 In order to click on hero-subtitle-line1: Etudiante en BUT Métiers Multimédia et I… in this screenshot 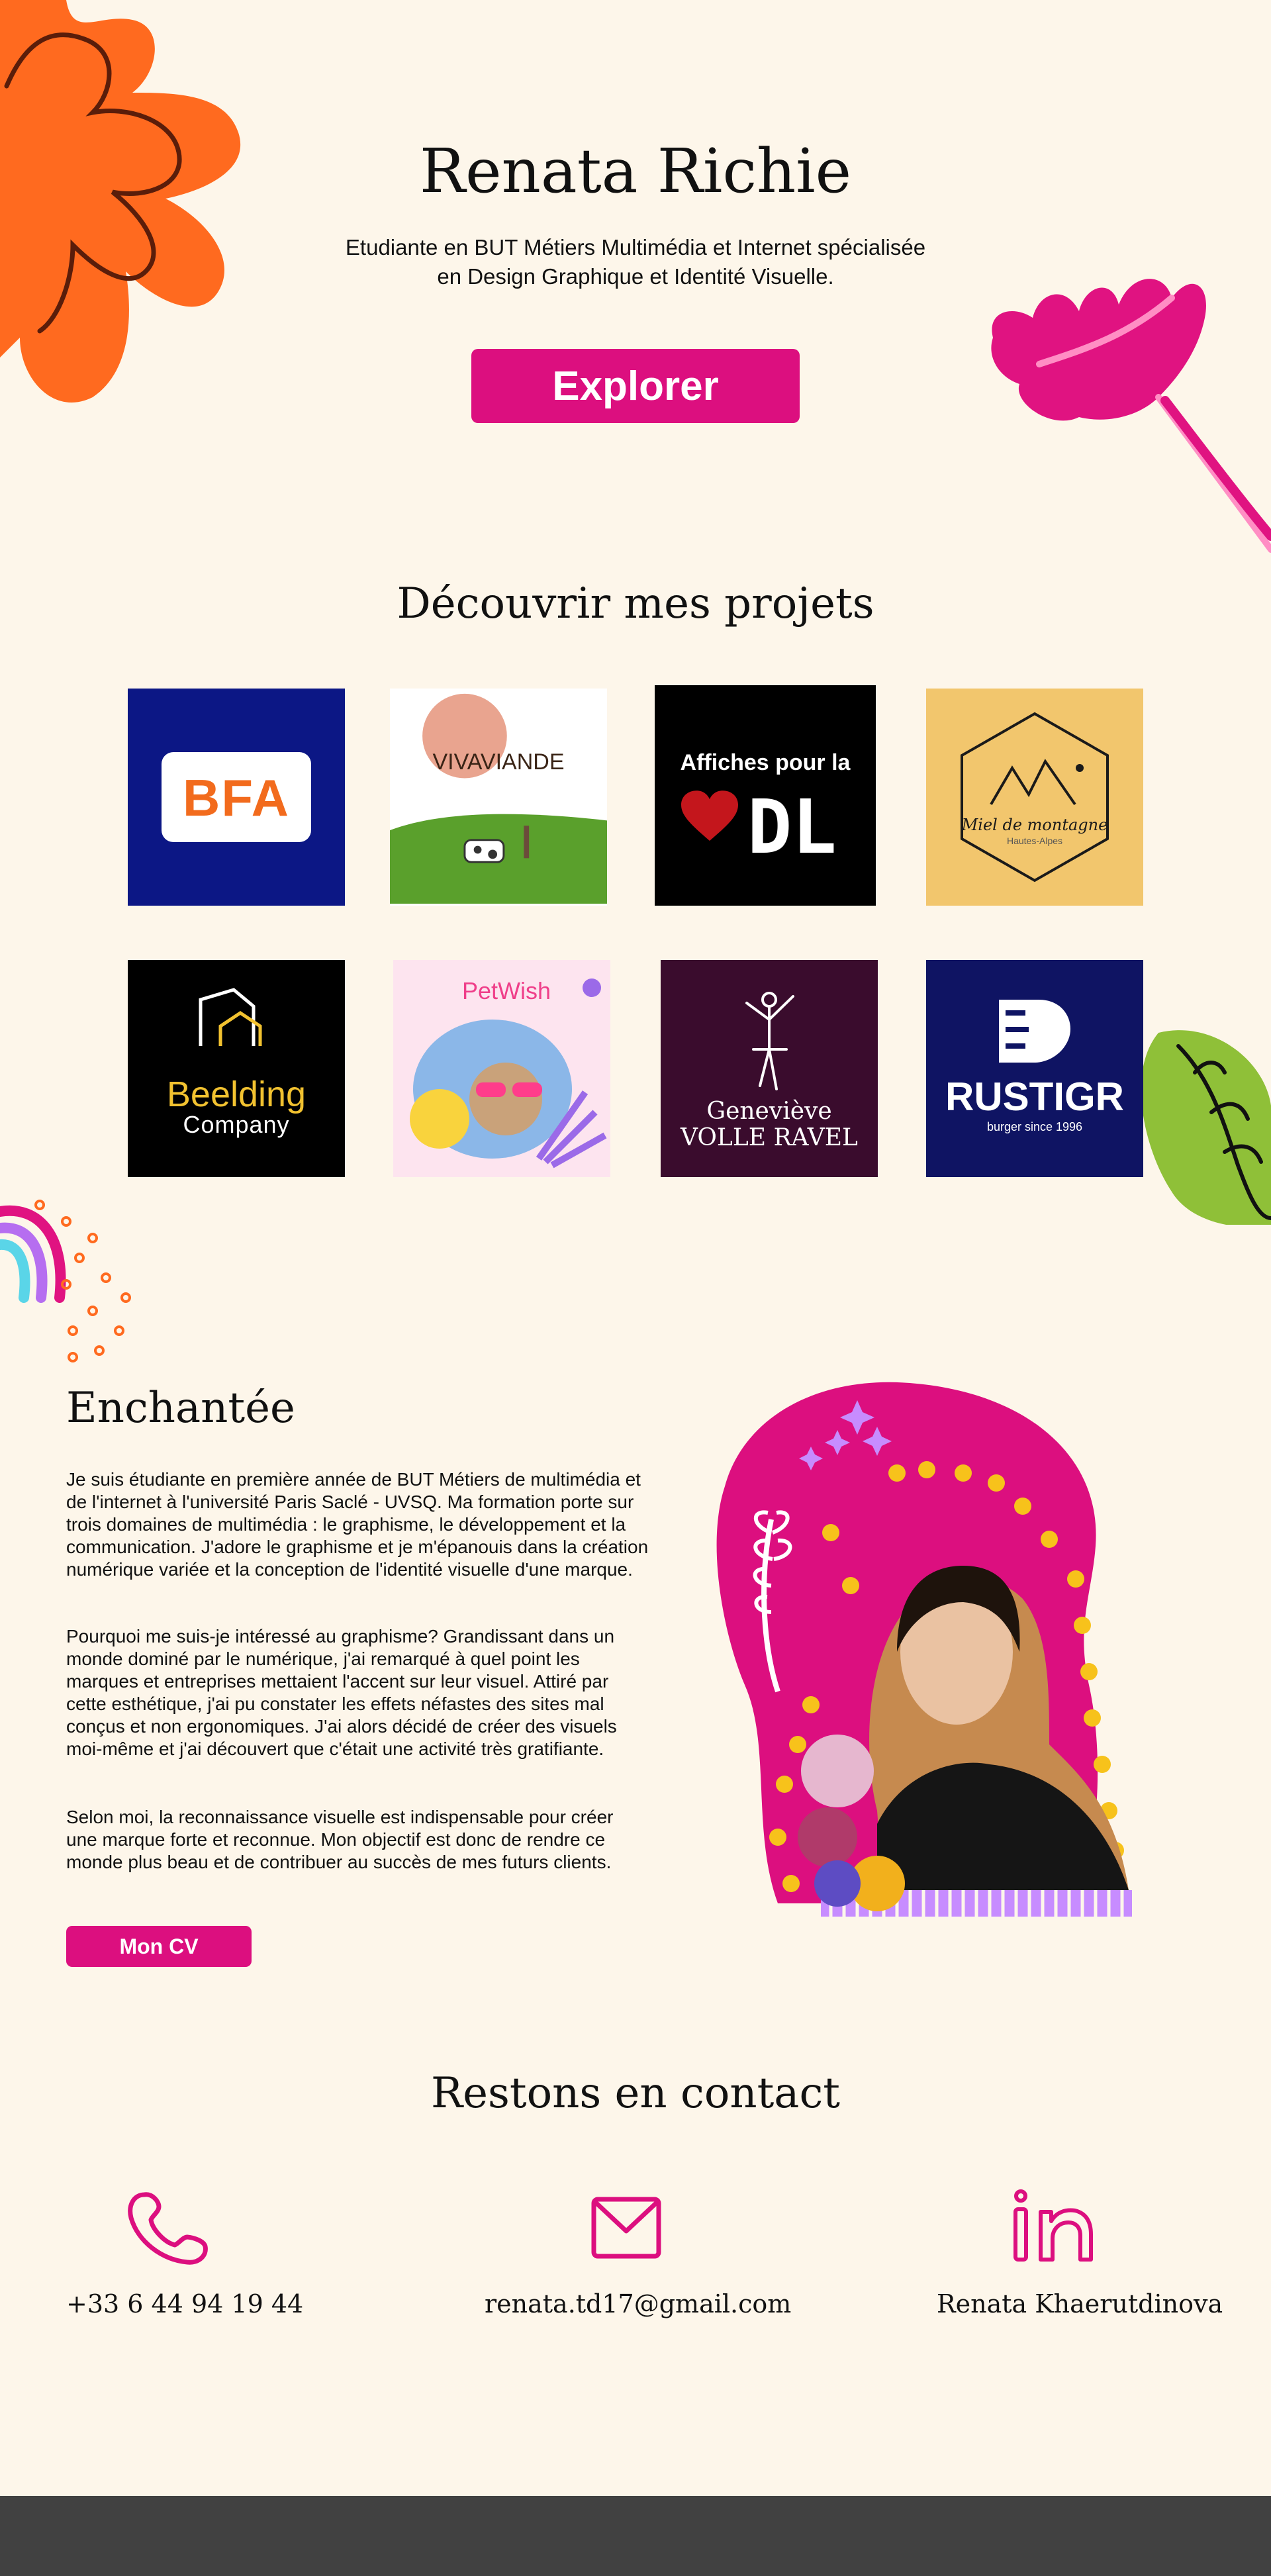, I will do `click(636, 247)`.